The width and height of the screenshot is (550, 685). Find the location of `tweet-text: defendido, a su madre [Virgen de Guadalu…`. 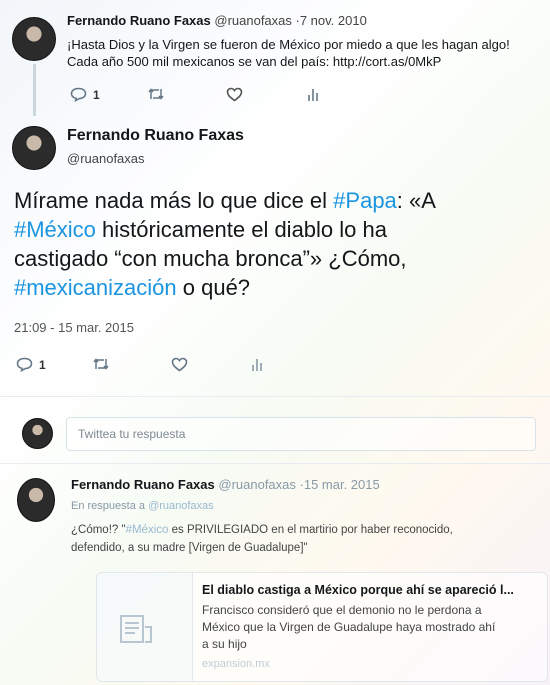

tweet-text: defendido, a su madre [Virgen de Guadalu… is located at coordinates (189, 548).